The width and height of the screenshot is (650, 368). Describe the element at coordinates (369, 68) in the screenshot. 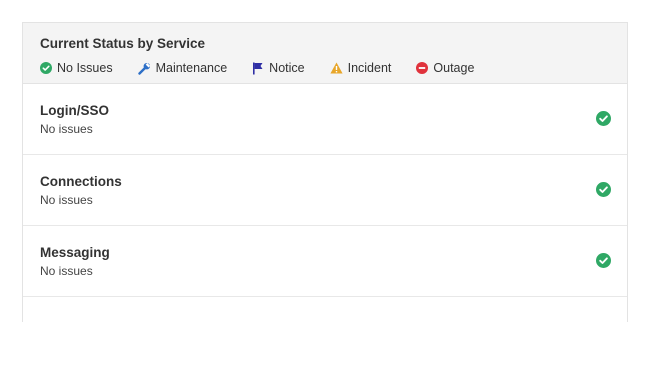

I see `legend-label: Incident` at that location.